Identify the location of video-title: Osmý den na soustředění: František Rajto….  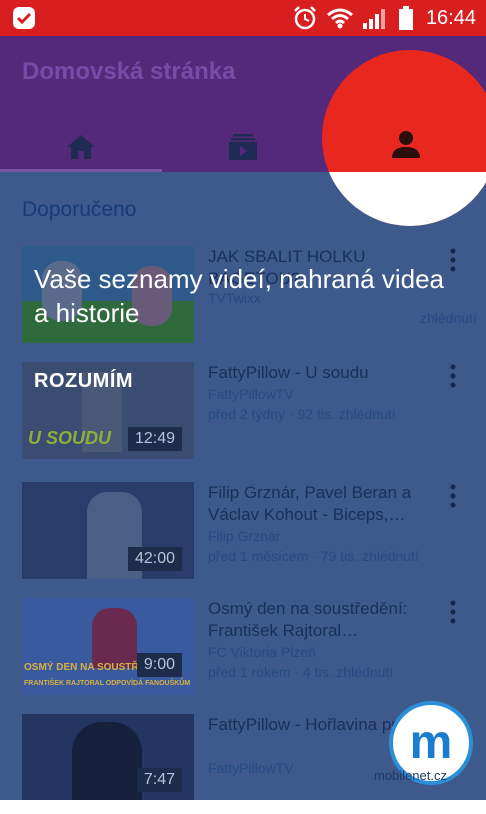
(308, 619).